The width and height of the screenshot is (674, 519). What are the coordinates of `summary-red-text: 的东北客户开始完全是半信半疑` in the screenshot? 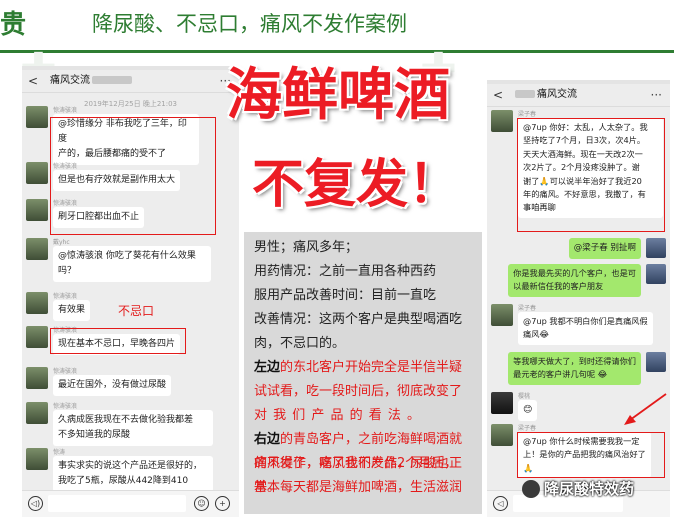 It's located at (371, 367).